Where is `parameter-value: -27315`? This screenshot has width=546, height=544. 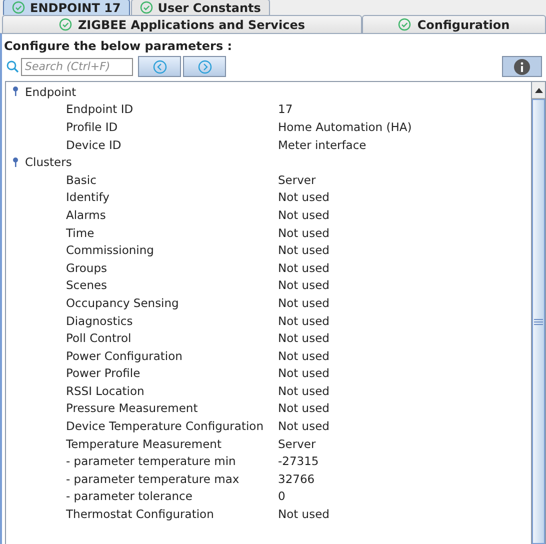
parameter-value: -27315 is located at coordinates (298, 461).